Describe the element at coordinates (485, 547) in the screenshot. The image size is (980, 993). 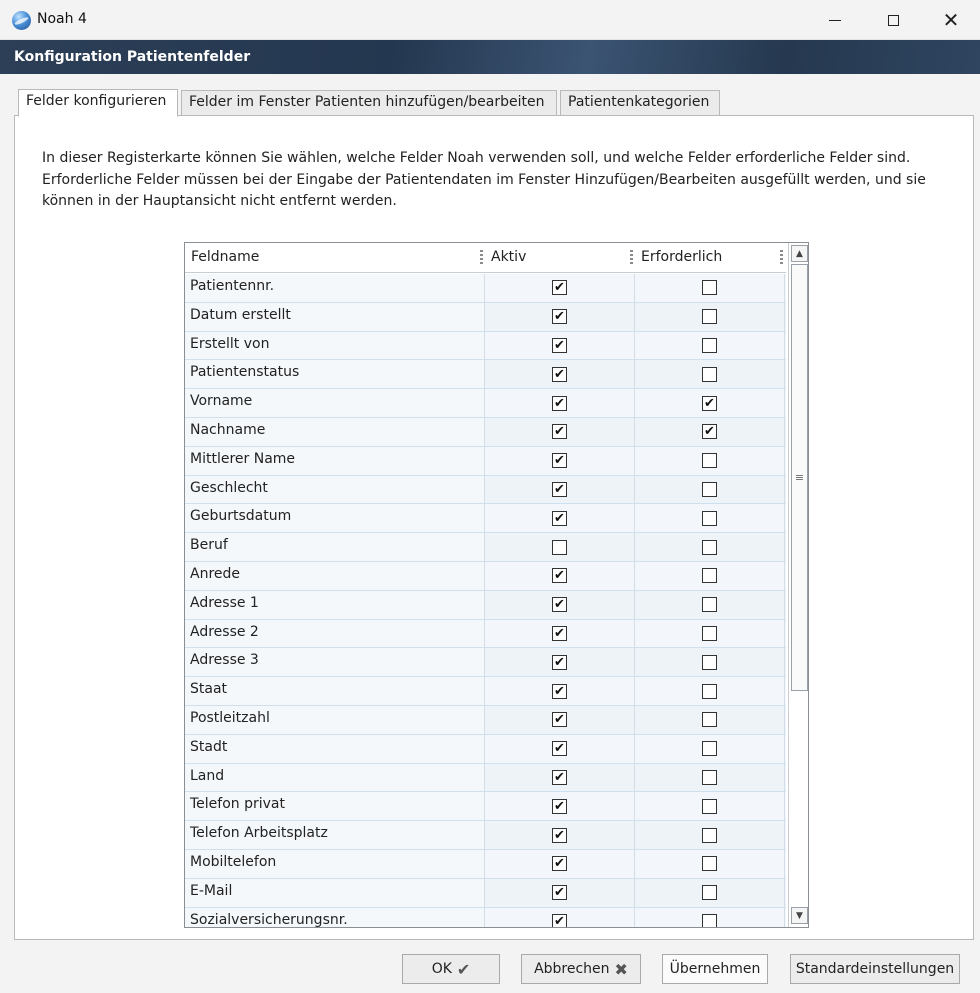
I see `table-row: Beruf` at that location.